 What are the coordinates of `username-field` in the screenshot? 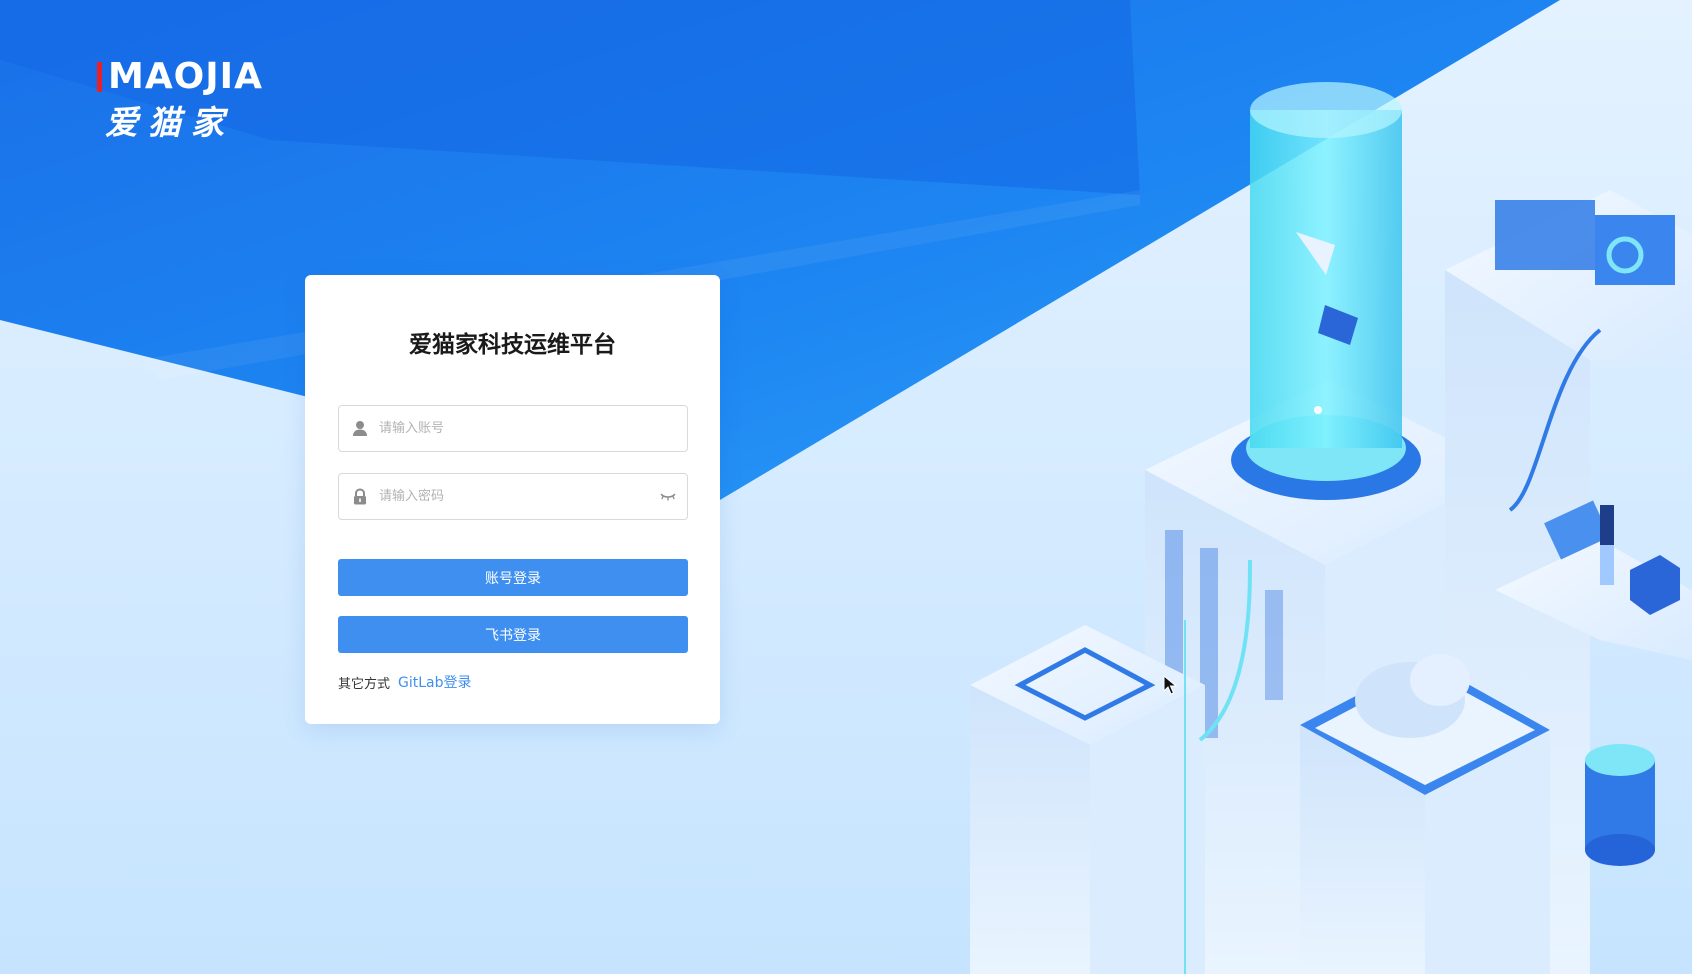 It's located at (513, 428).